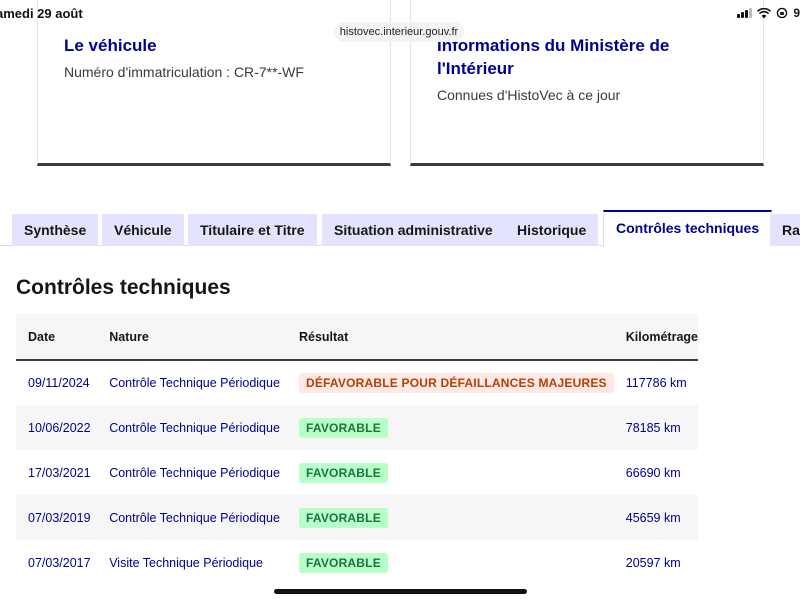 The height and width of the screenshot is (600, 800). I want to click on cell-kilometrage: 45659 km, so click(655, 517).